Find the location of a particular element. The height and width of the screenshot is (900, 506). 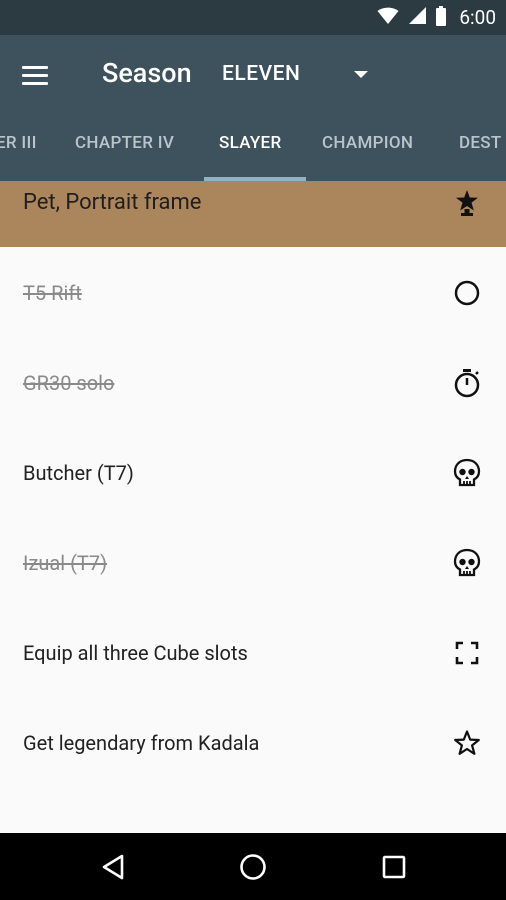

task-label: Get legendary from Kadala is located at coordinates (141, 743).